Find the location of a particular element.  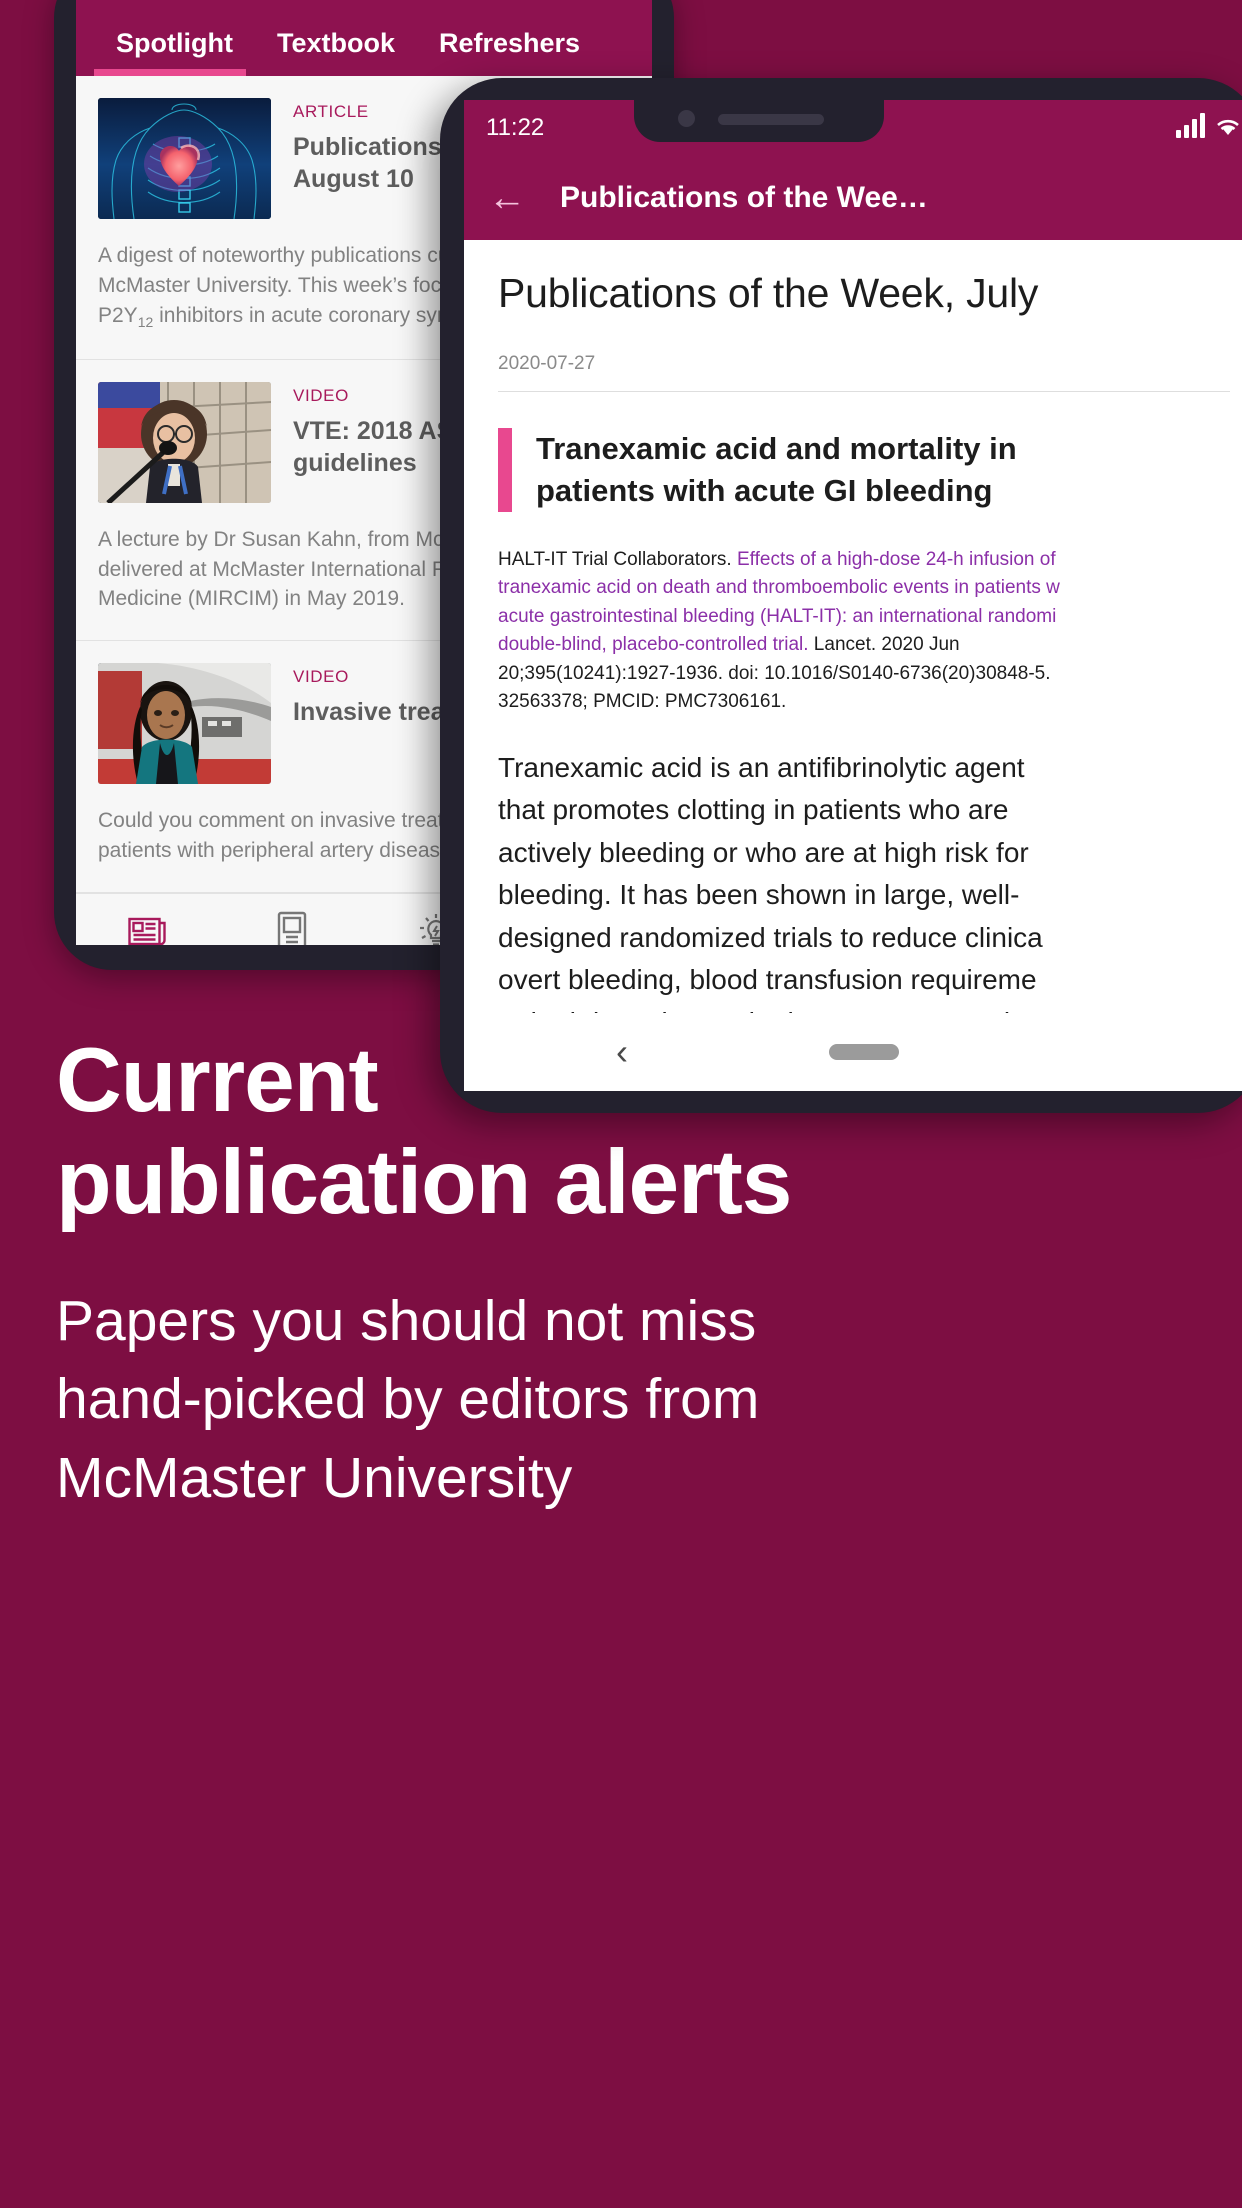

promo-sub-line2: hand-picked by editors from is located at coordinates (408, 1399).